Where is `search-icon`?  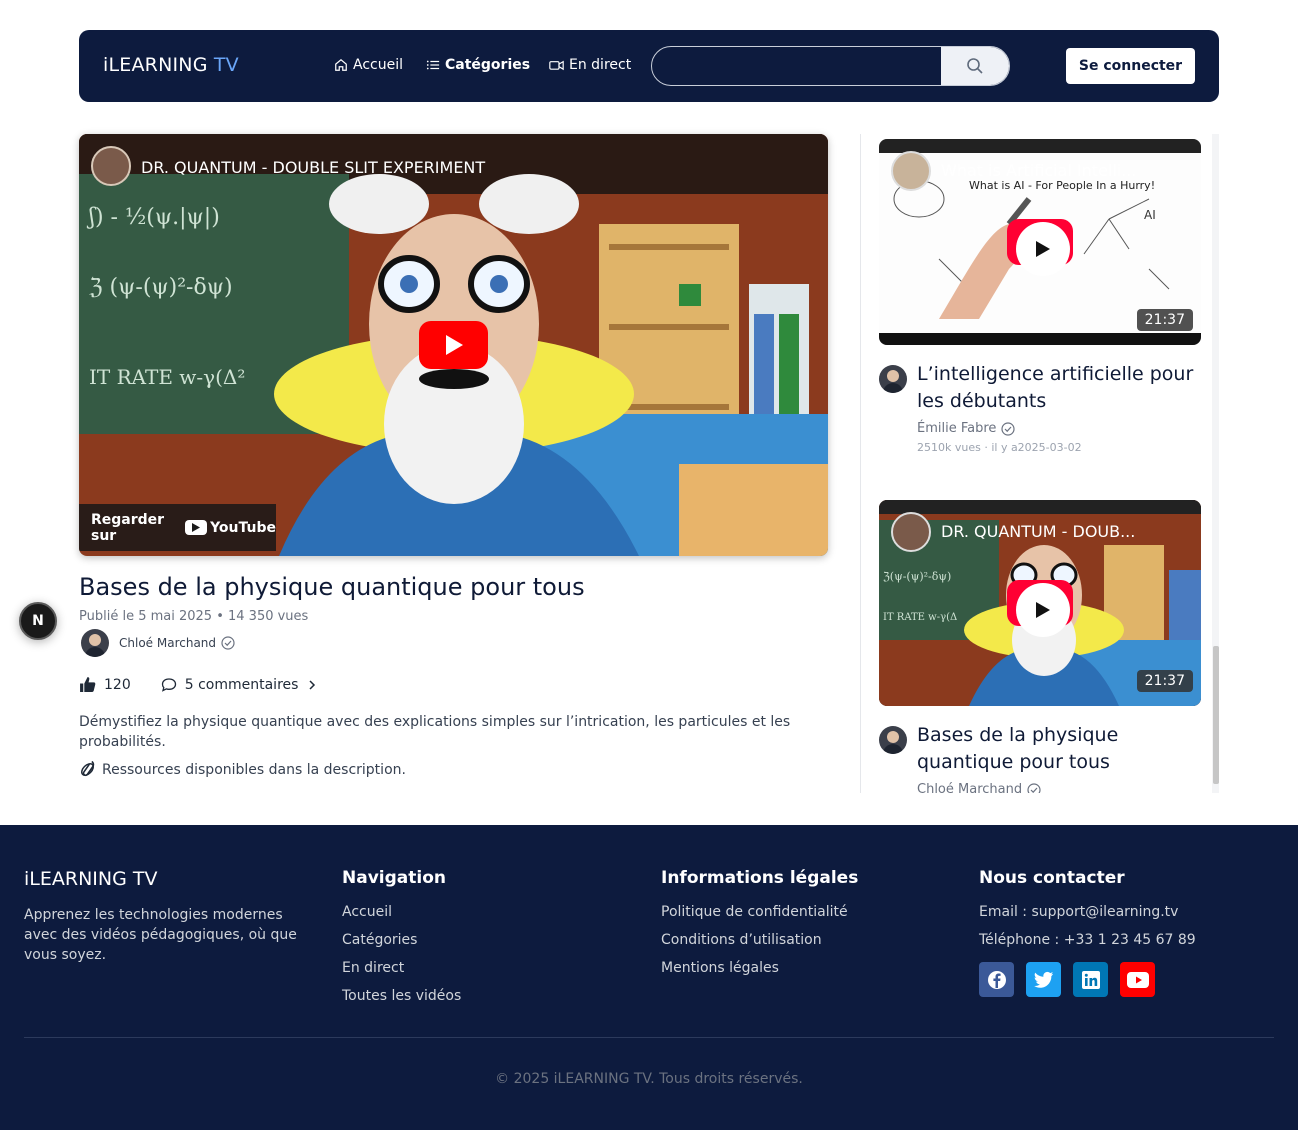 search-icon is located at coordinates (975, 66).